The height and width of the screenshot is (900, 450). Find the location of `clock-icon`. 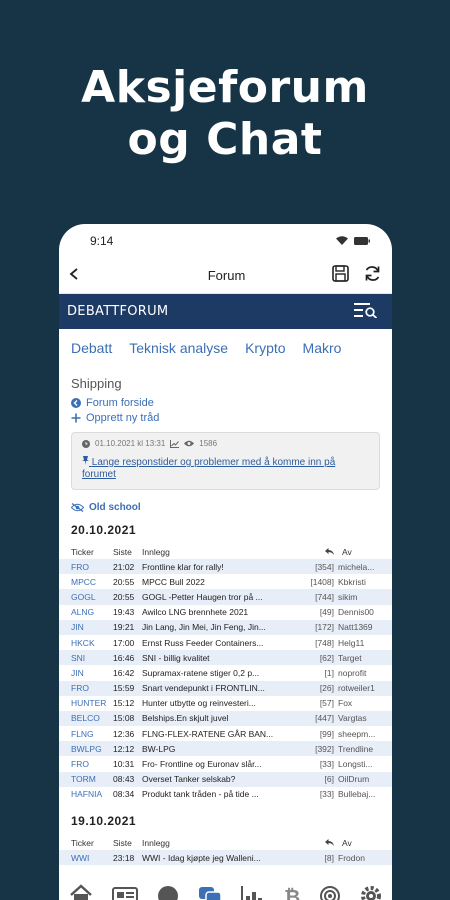

clock-icon is located at coordinates (86, 443).